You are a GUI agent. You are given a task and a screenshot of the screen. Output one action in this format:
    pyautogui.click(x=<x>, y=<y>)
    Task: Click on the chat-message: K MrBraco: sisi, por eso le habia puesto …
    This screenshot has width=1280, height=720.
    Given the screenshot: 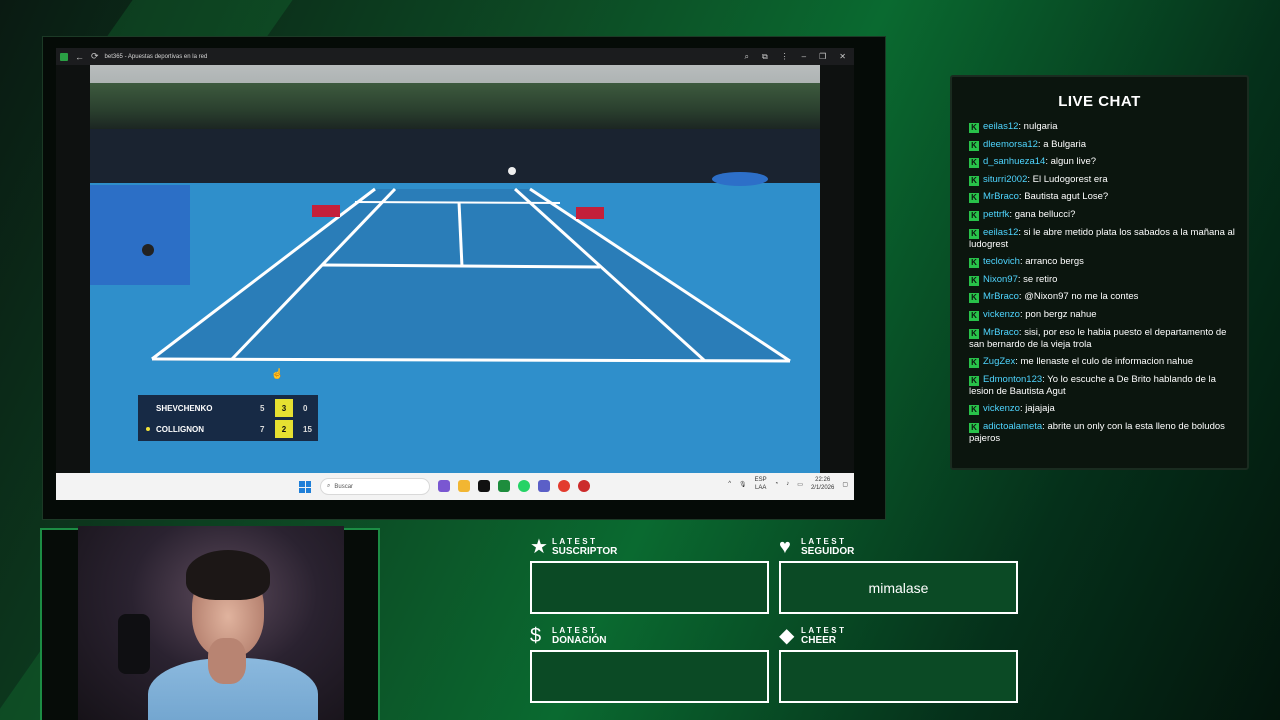 What is the action you would take?
    pyautogui.click(x=1104, y=339)
    